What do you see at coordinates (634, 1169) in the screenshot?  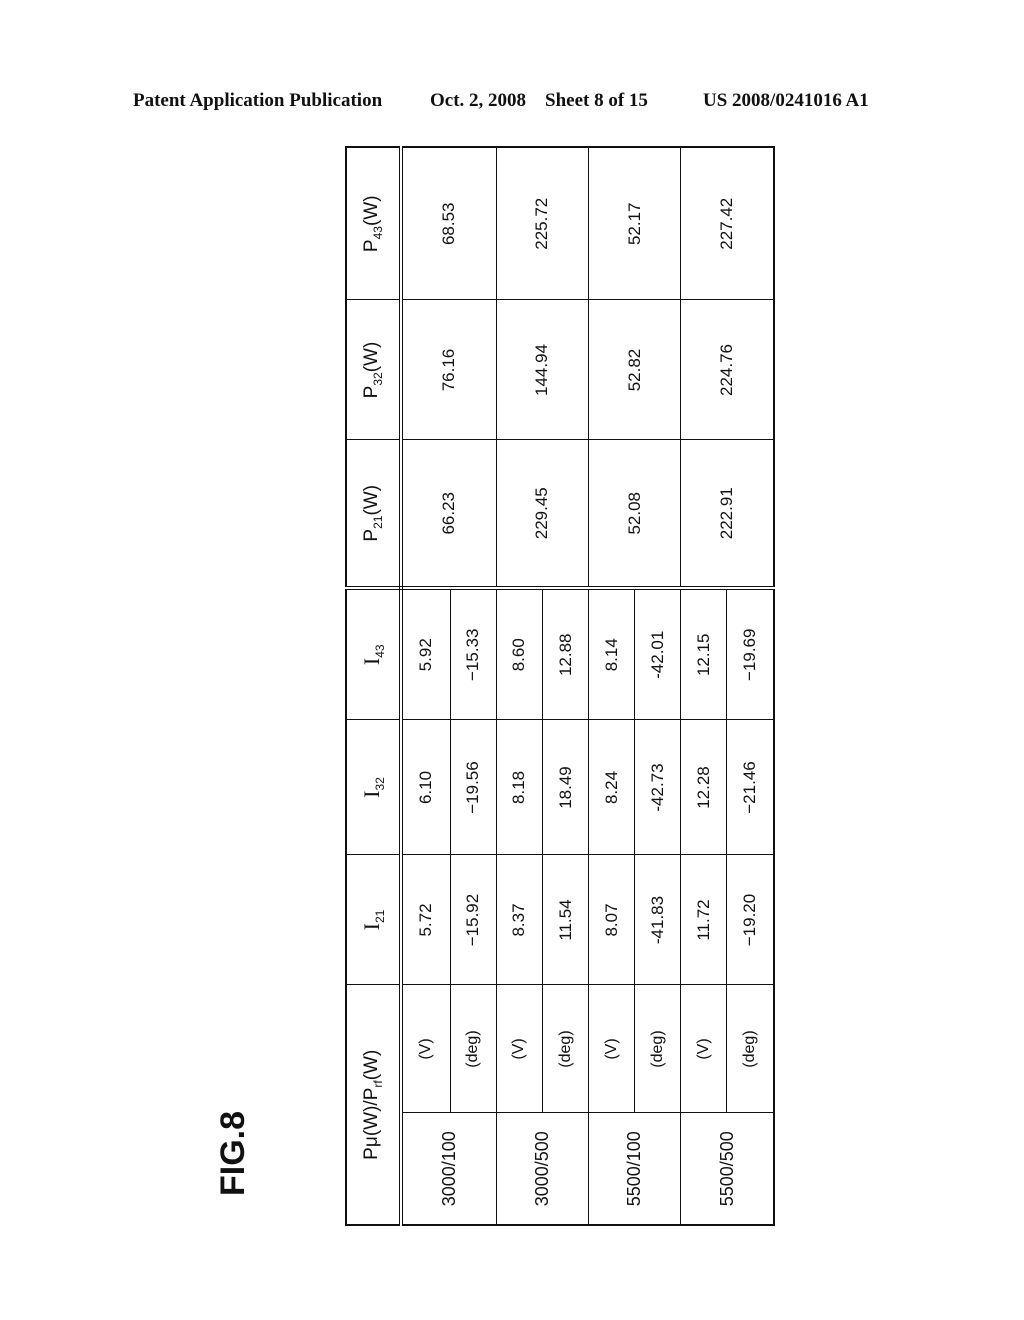 I see `condition-cell: 5500/100` at bounding box center [634, 1169].